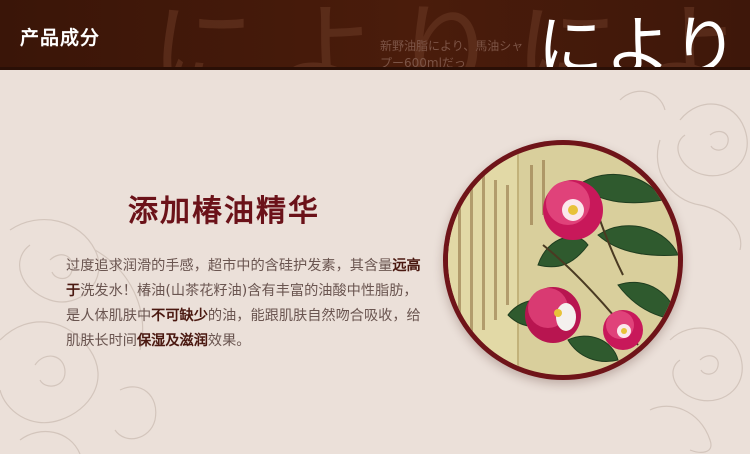  Describe the element at coordinates (375, 68) in the screenshot. I see `header-divider` at that location.